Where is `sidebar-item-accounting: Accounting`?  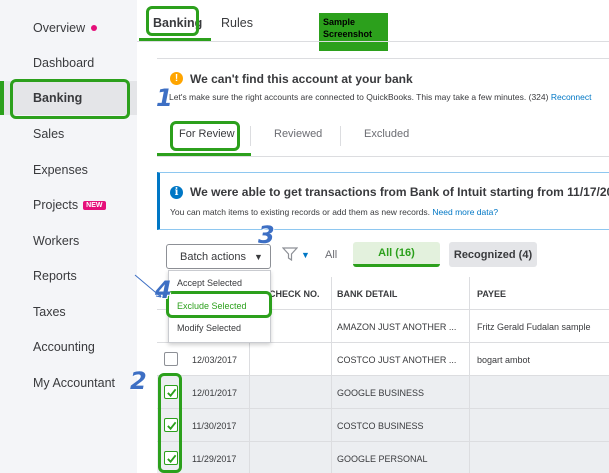
sidebar-item-accounting: Accounting is located at coordinates (68, 347).